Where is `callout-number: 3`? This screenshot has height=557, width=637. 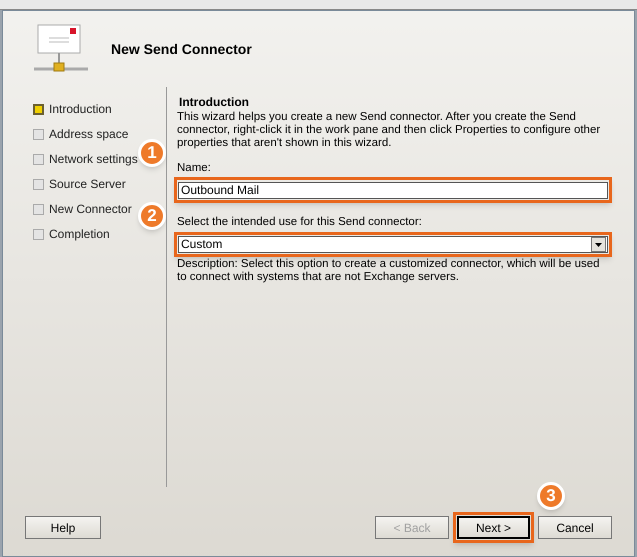 callout-number: 3 is located at coordinates (551, 496).